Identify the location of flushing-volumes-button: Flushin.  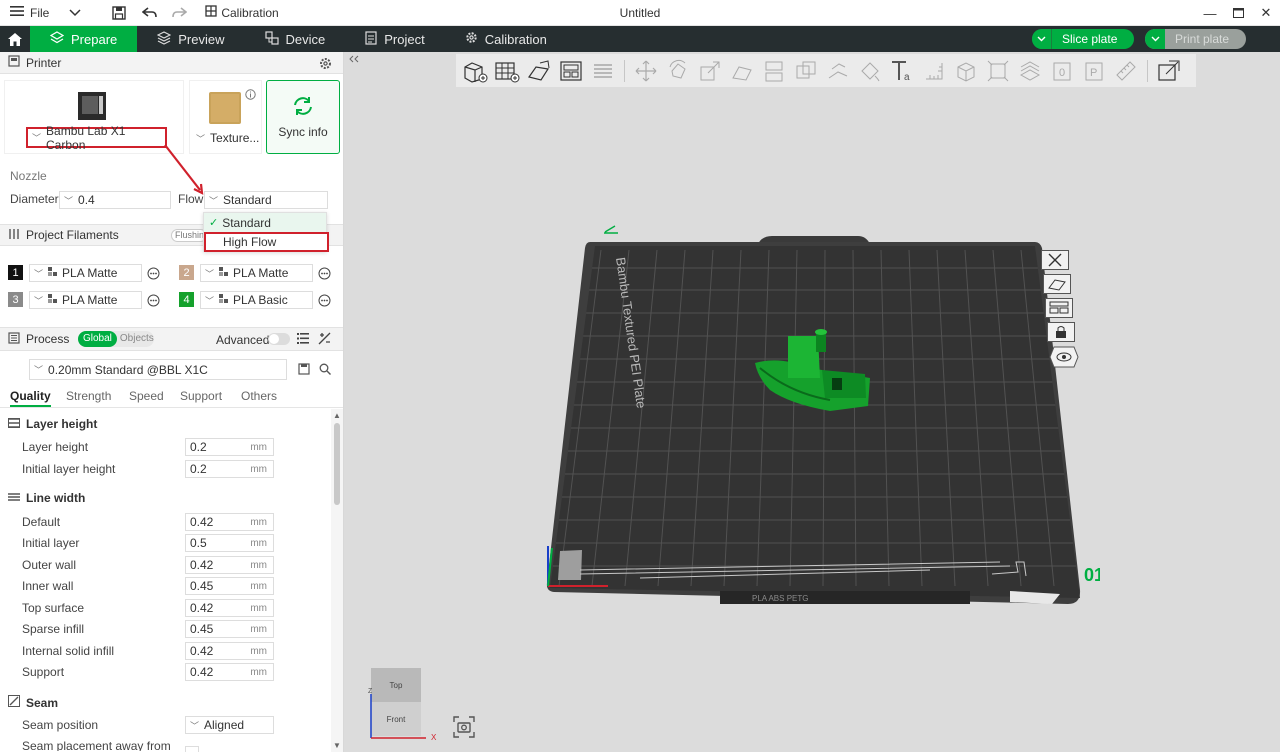
(189, 235).